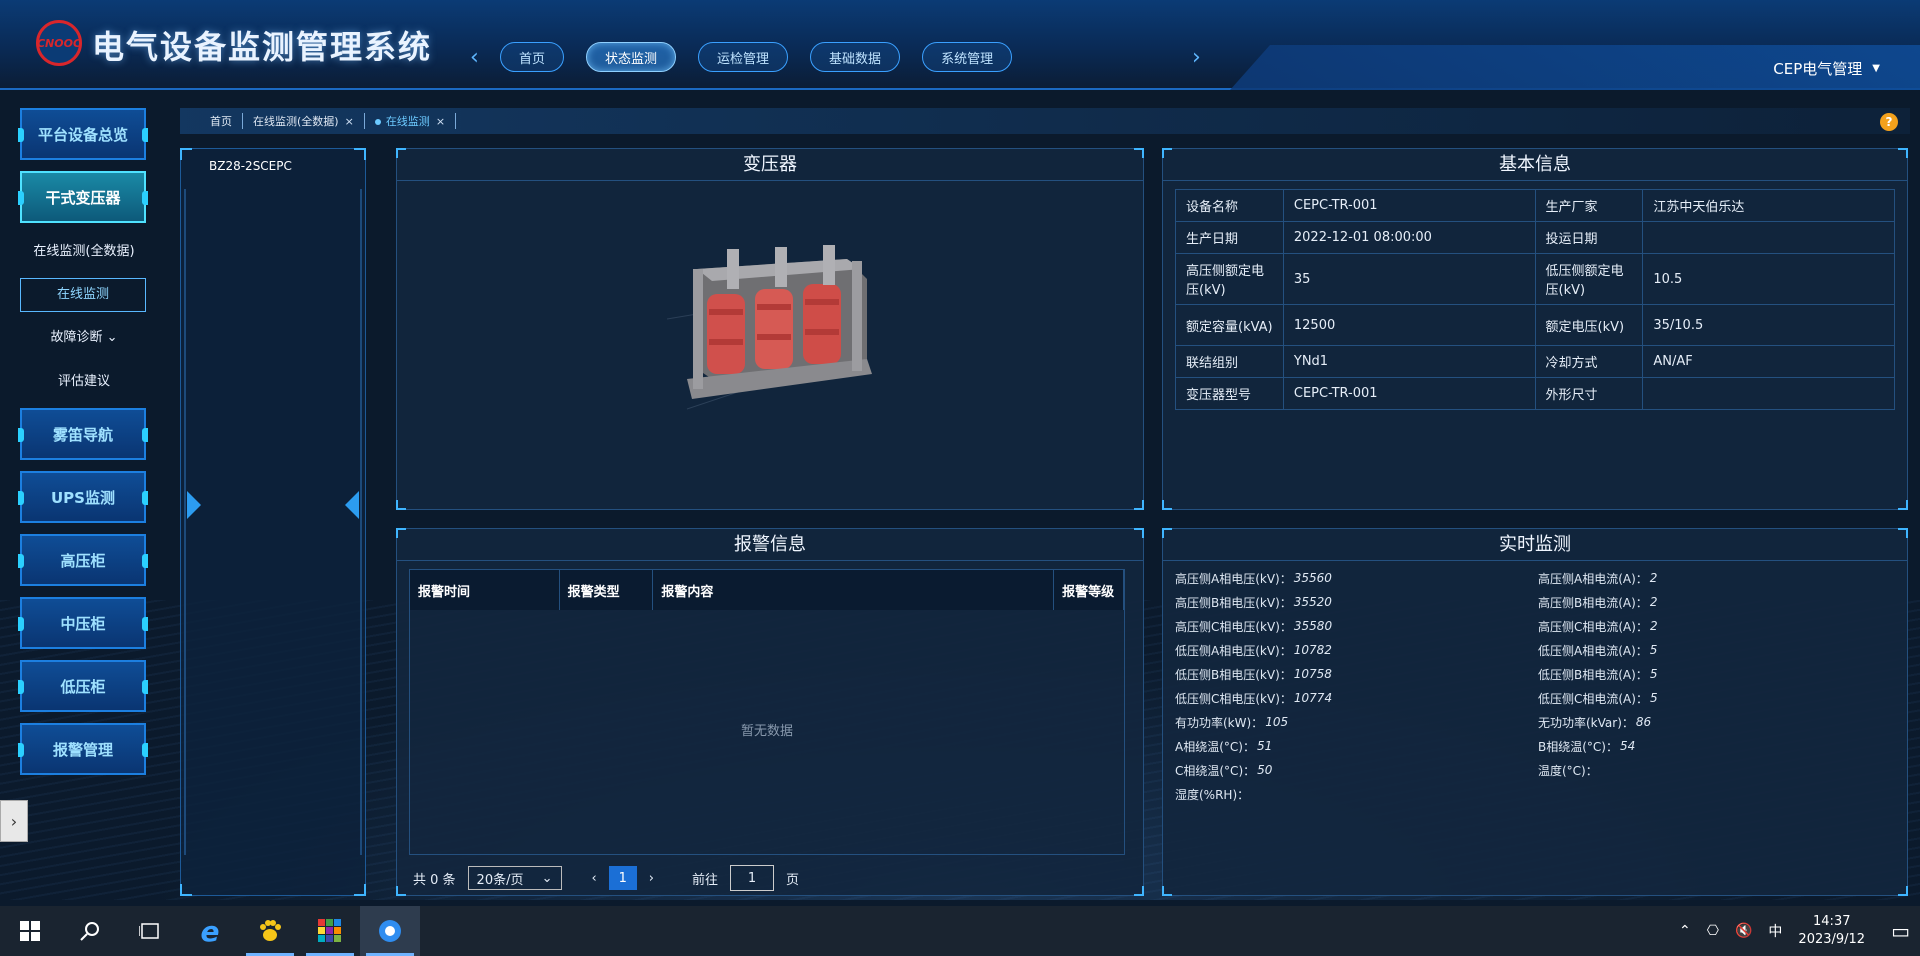  I want to click on column-header: 报警等级, so click(1089, 590).